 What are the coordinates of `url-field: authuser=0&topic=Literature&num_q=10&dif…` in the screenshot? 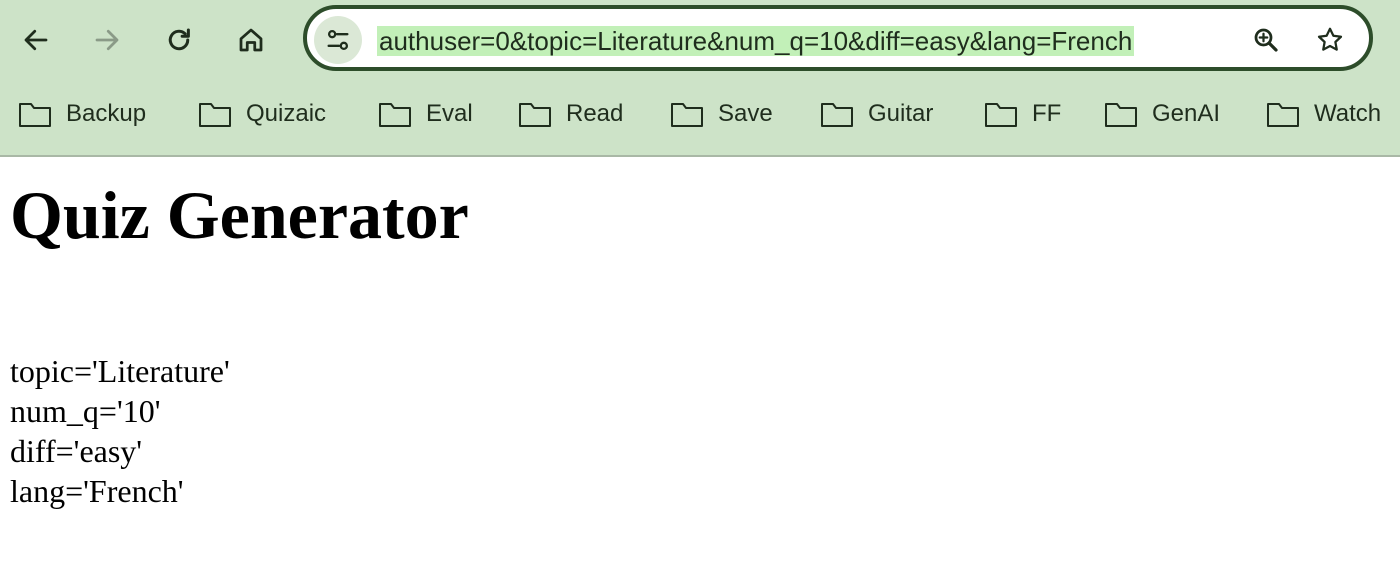 It's located at (808, 41).